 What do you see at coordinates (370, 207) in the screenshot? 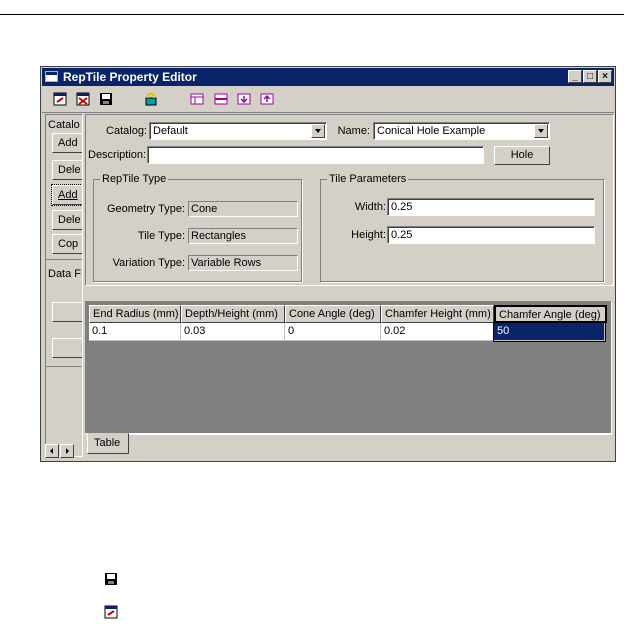
I see `width-label: Width:` at bounding box center [370, 207].